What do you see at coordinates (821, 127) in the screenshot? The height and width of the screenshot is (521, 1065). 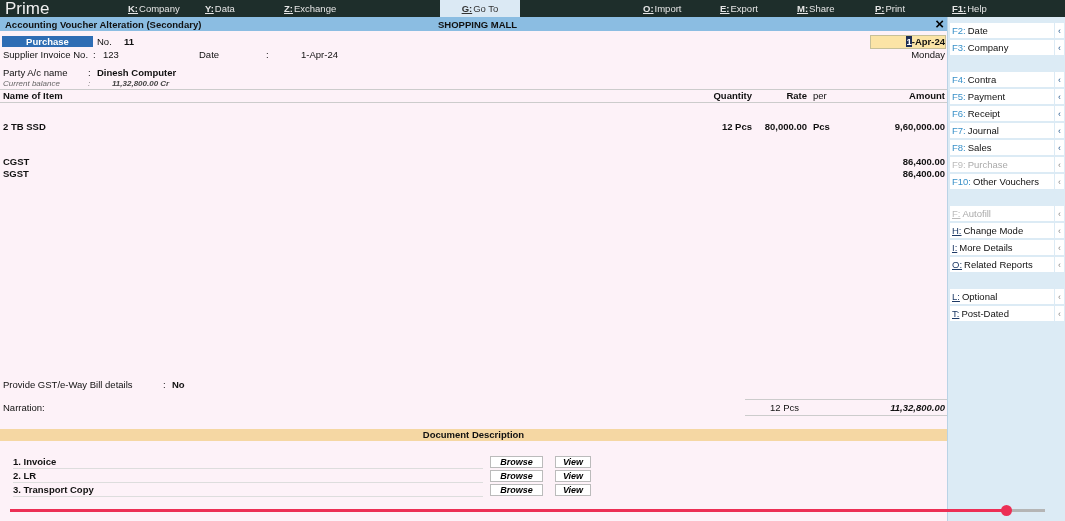 I see `table-cell-text: Pcs` at bounding box center [821, 127].